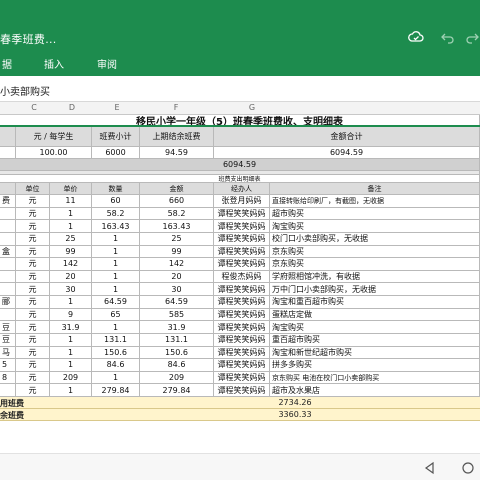 The width and height of the screenshot is (480, 480). Describe the element at coordinates (375, 239) in the screenshot. I see `row-note: 校门口小卖部购买，无收据` at that location.